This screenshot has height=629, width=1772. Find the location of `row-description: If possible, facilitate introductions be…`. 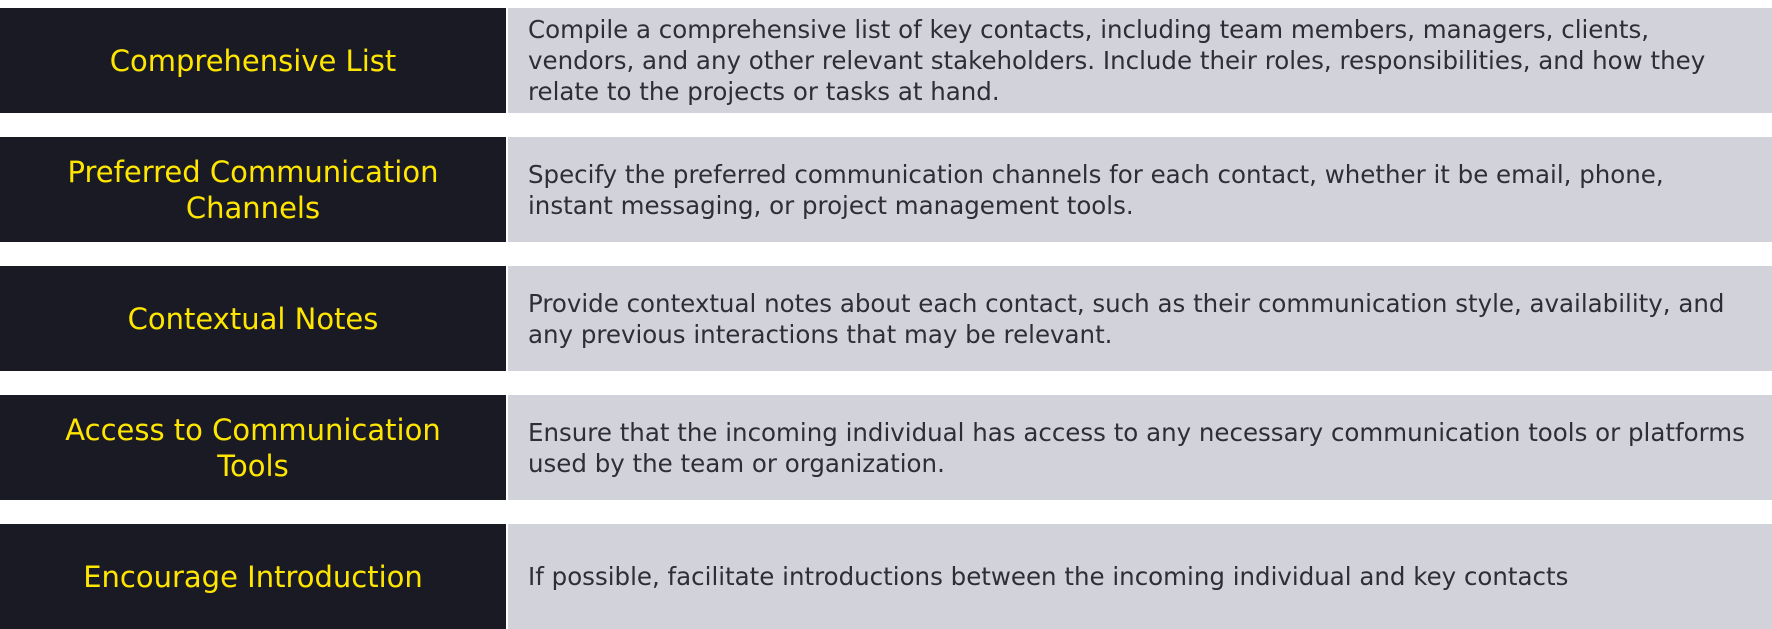

row-description: If possible, facilitate introductions be… is located at coordinates (1140, 576).